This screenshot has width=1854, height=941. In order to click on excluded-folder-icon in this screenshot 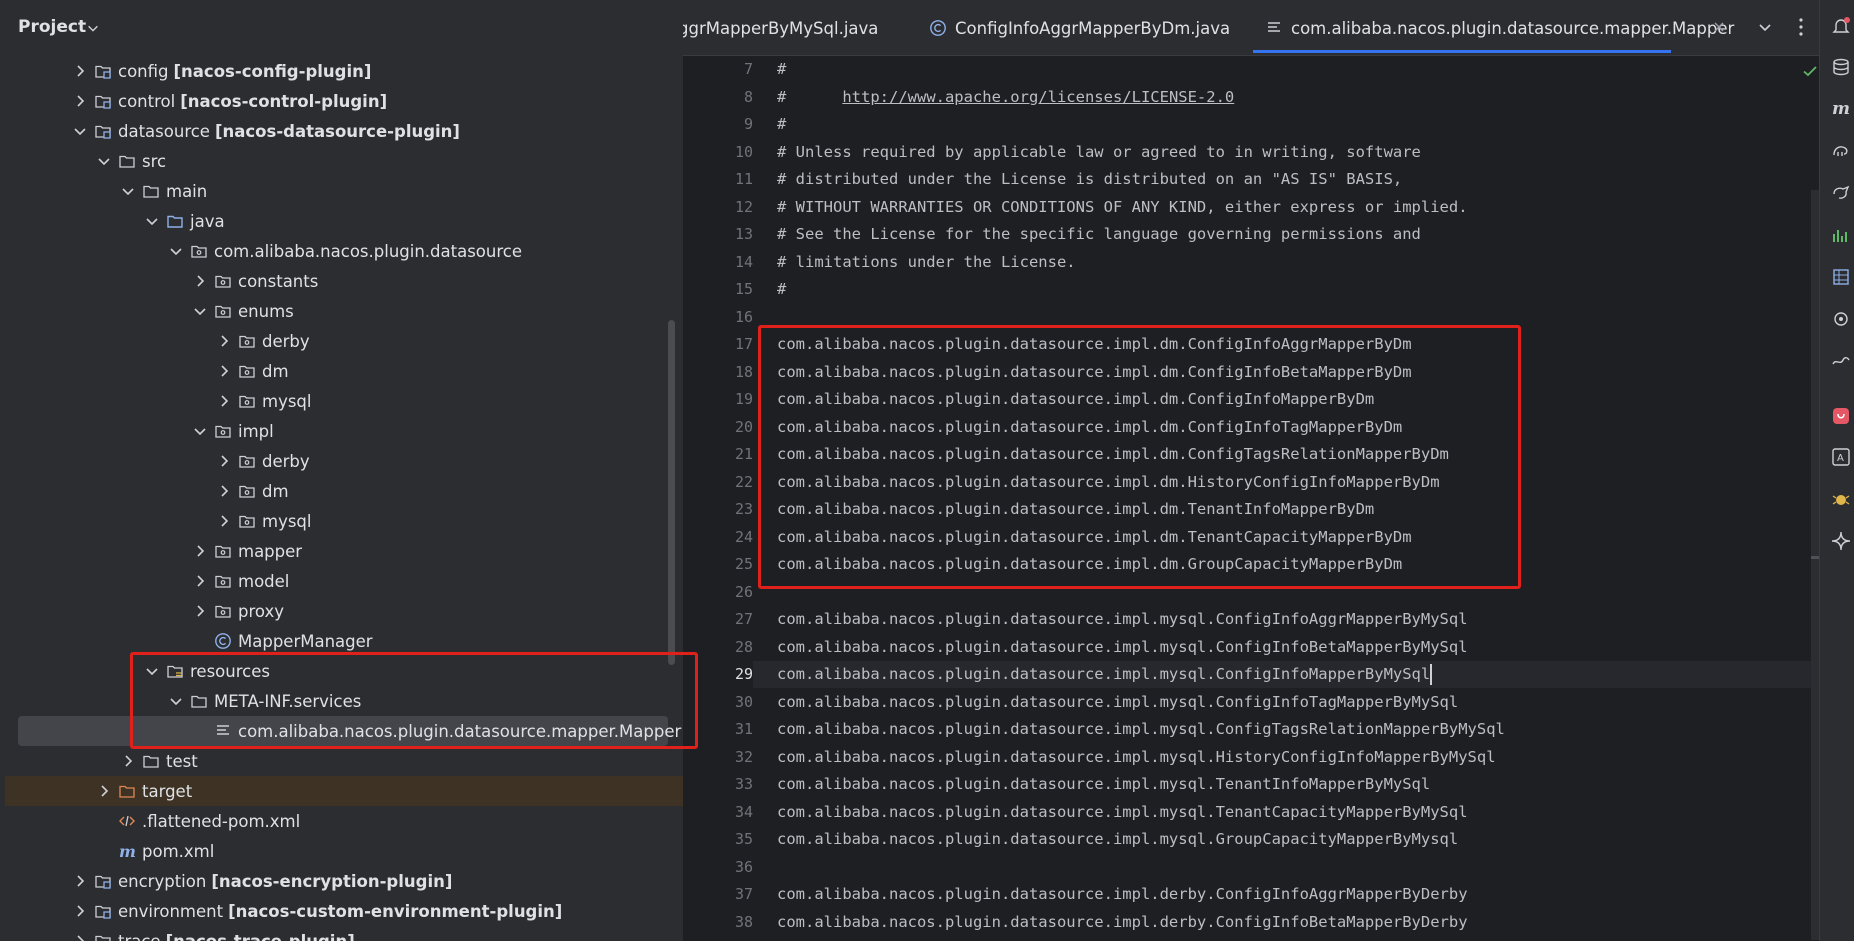, I will do `click(127, 791)`.